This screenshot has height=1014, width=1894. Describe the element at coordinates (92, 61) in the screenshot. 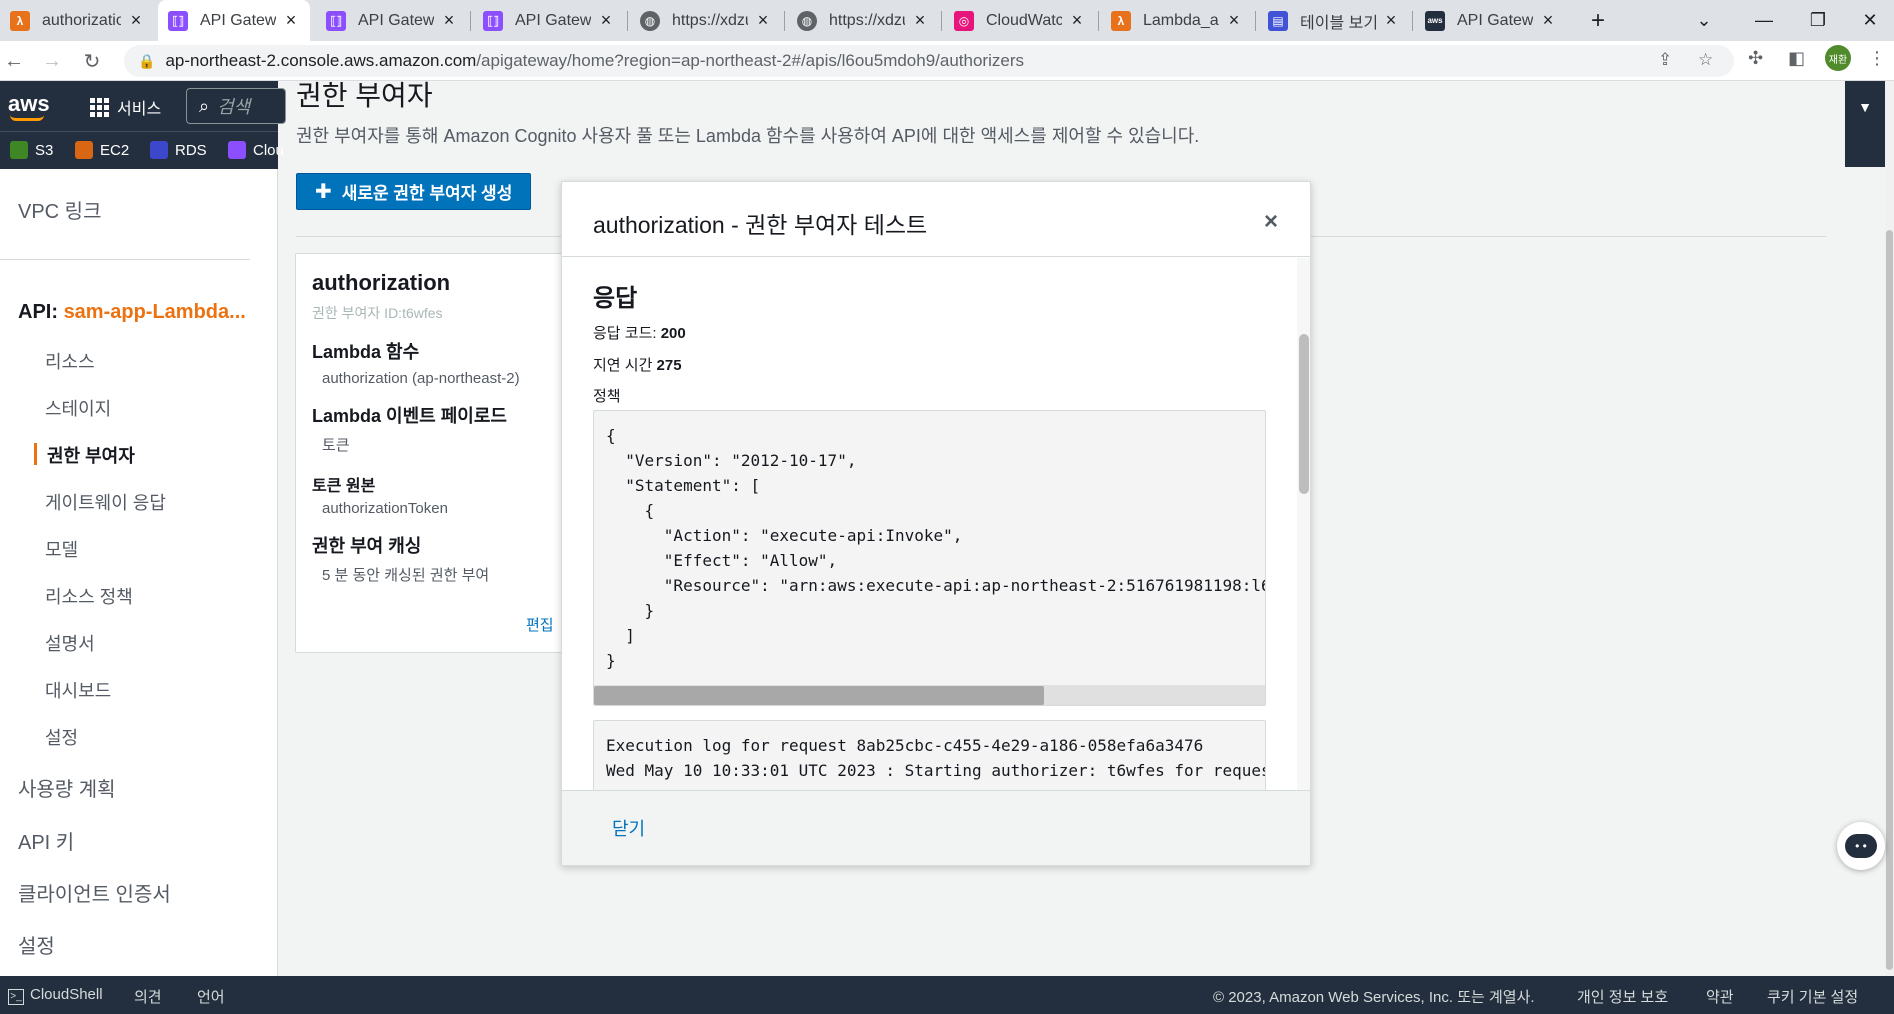

I see `reload-button: ↻` at that location.